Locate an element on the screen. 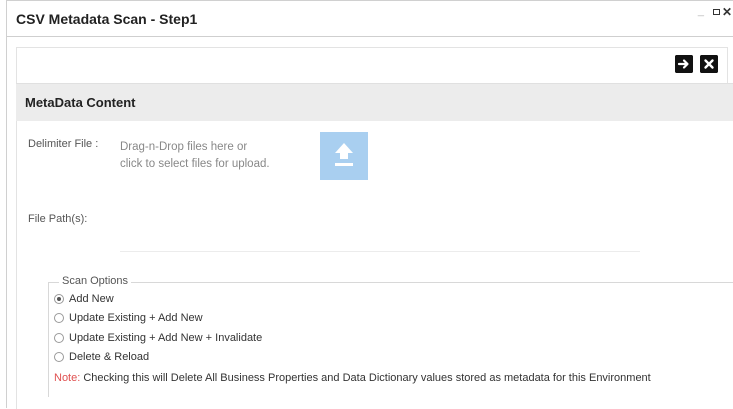 The width and height of the screenshot is (733, 409). toolbar is located at coordinates (372, 65).